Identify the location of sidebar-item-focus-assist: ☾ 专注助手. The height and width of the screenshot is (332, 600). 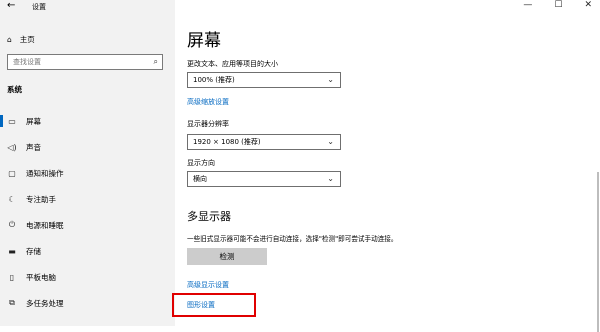
(87, 199).